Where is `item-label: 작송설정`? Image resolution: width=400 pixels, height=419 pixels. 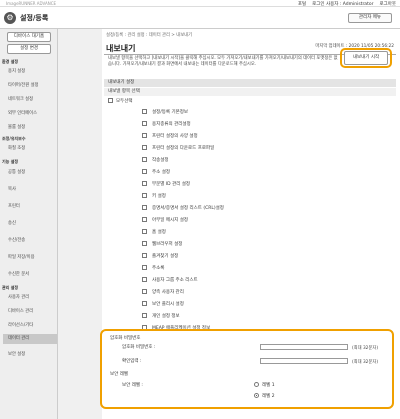
item-label: 작송설정 is located at coordinates (160, 160).